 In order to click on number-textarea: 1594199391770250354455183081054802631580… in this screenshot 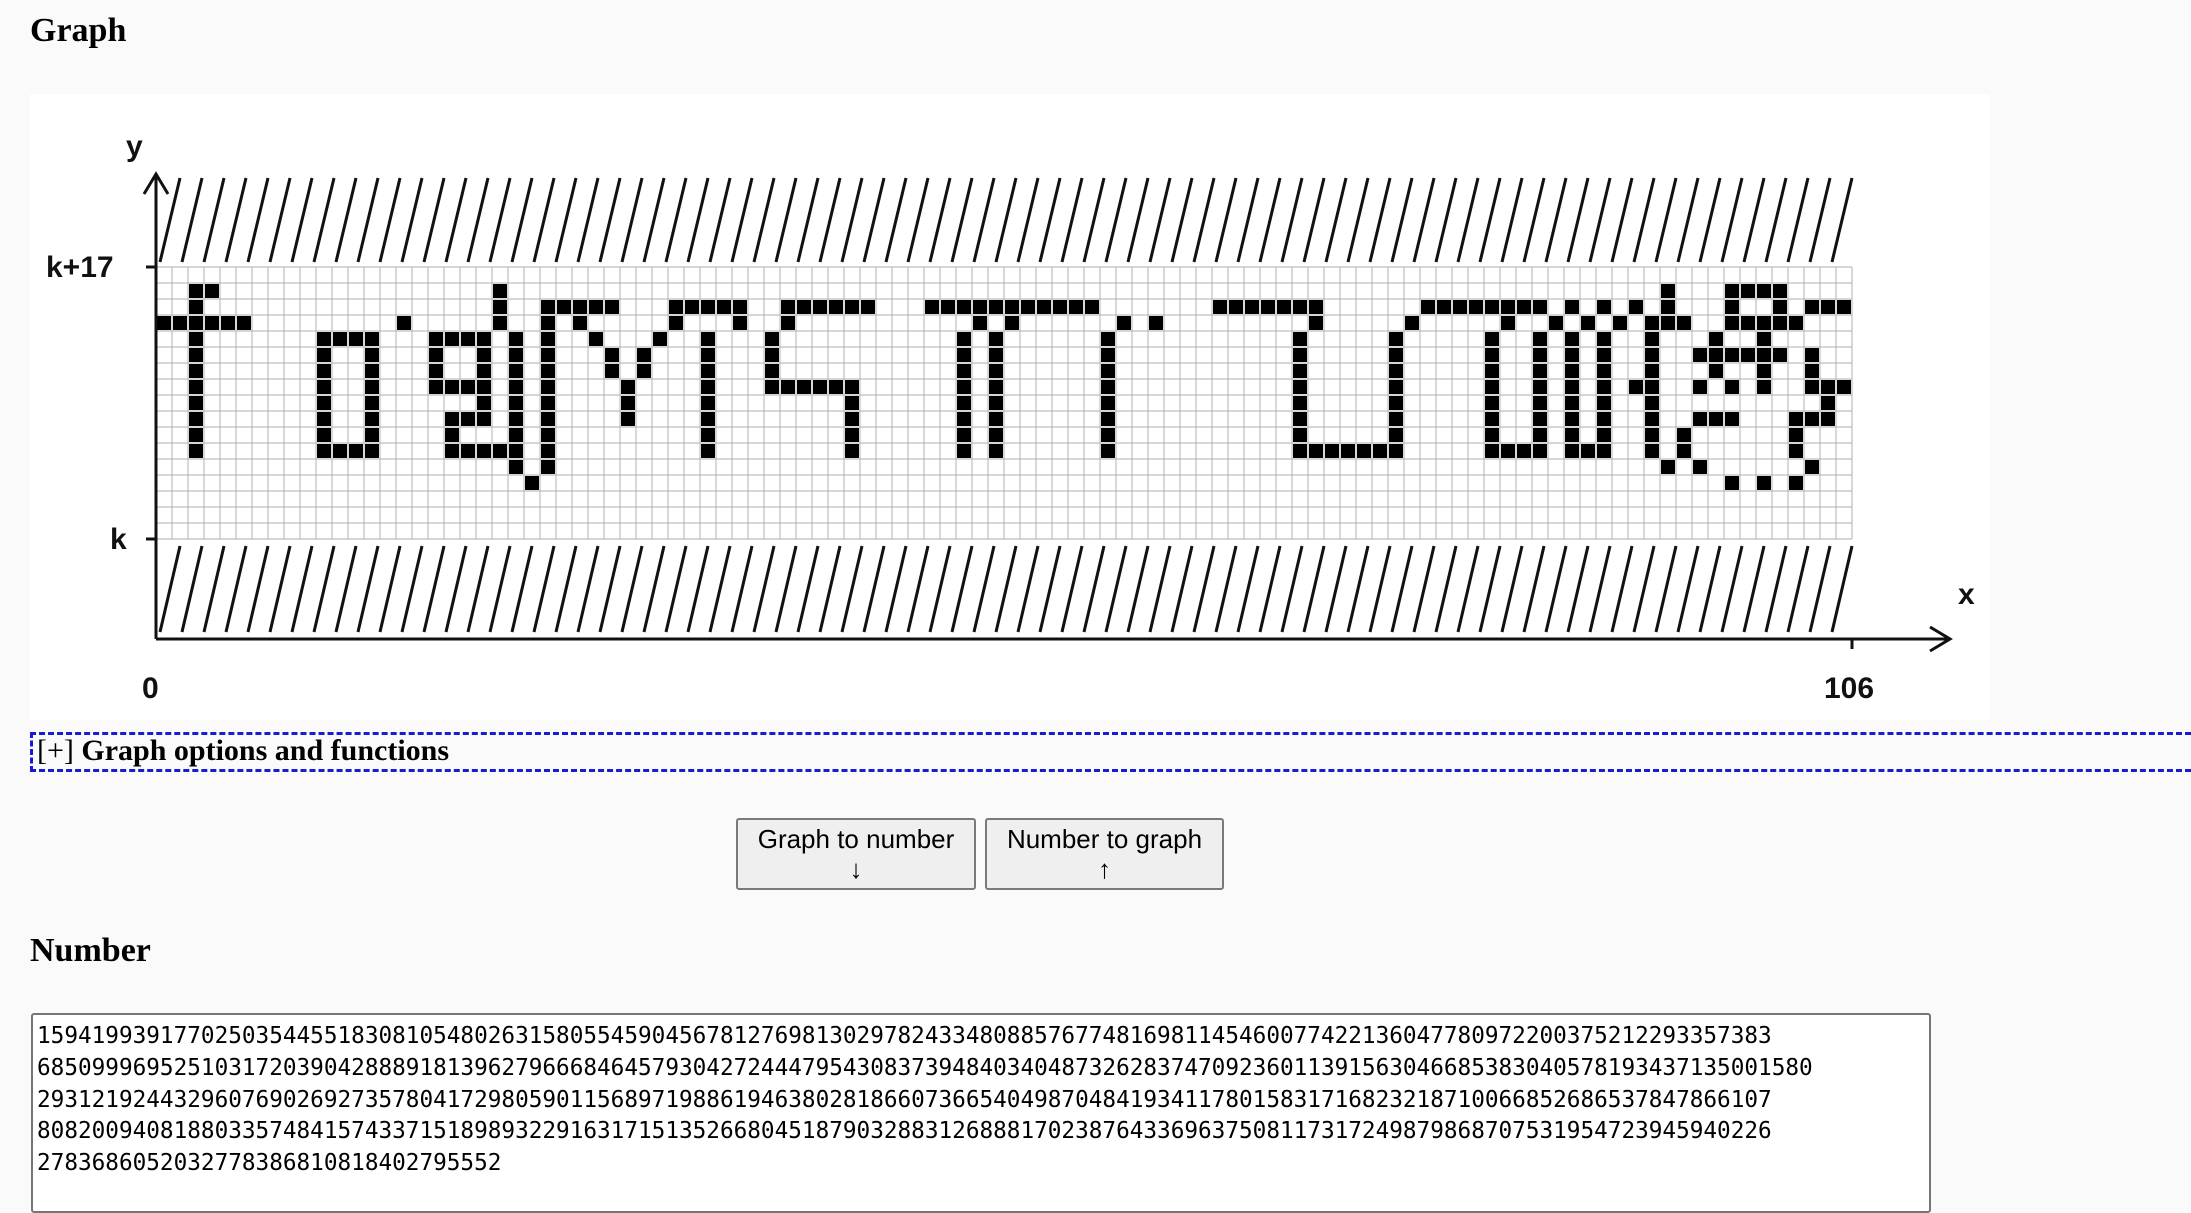, I will do `click(981, 1113)`.